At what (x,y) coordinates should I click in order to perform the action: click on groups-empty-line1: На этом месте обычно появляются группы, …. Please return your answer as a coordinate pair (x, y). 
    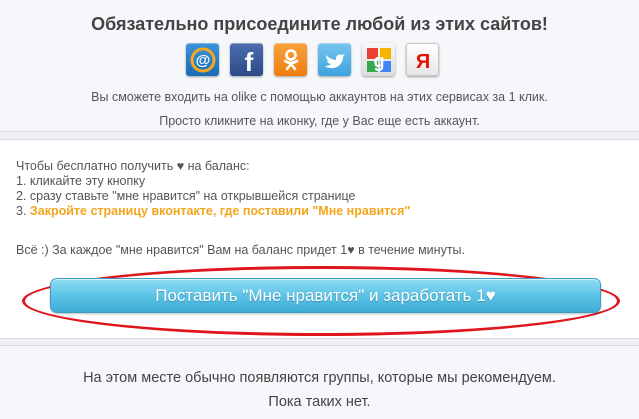
    Looking at the image, I should click on (319, 378).